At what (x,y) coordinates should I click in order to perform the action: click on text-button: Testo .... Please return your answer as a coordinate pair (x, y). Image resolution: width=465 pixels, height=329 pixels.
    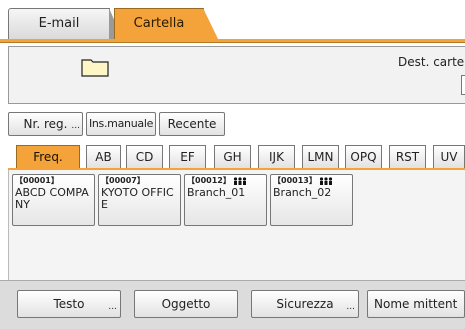
    Looking at the image, I should click on (69, 304).